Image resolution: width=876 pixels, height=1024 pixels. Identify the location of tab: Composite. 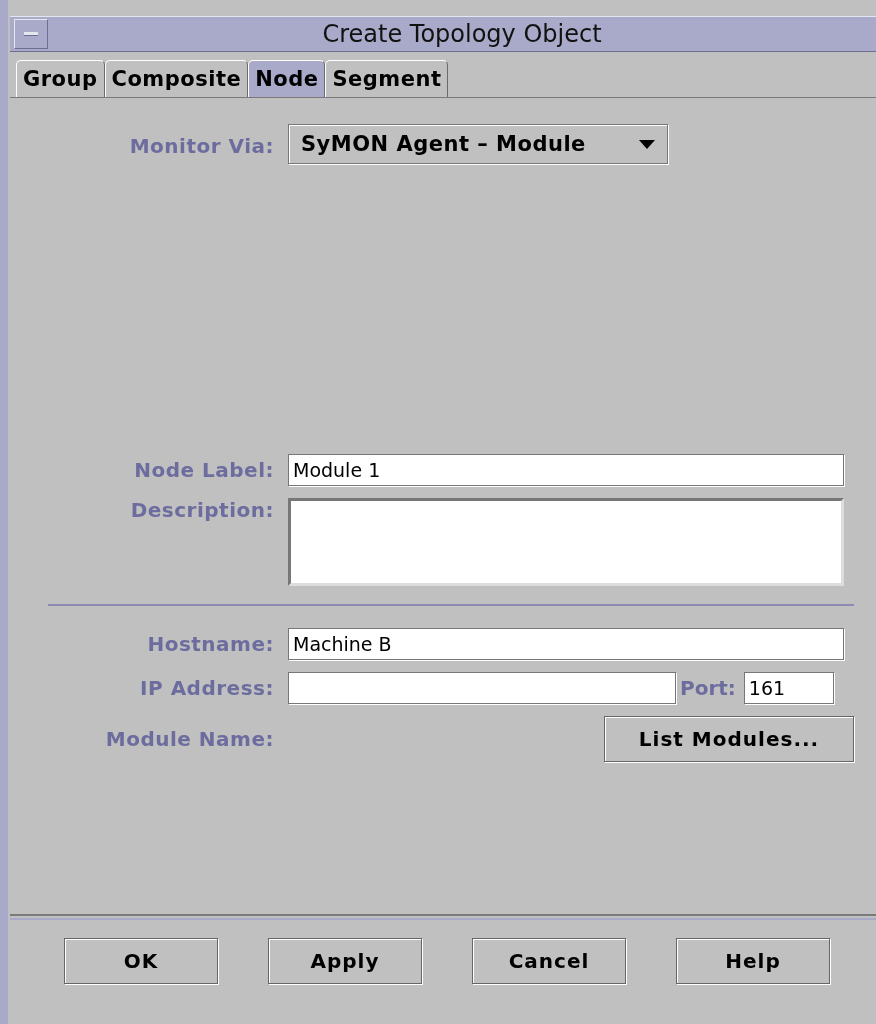
(176, 78).